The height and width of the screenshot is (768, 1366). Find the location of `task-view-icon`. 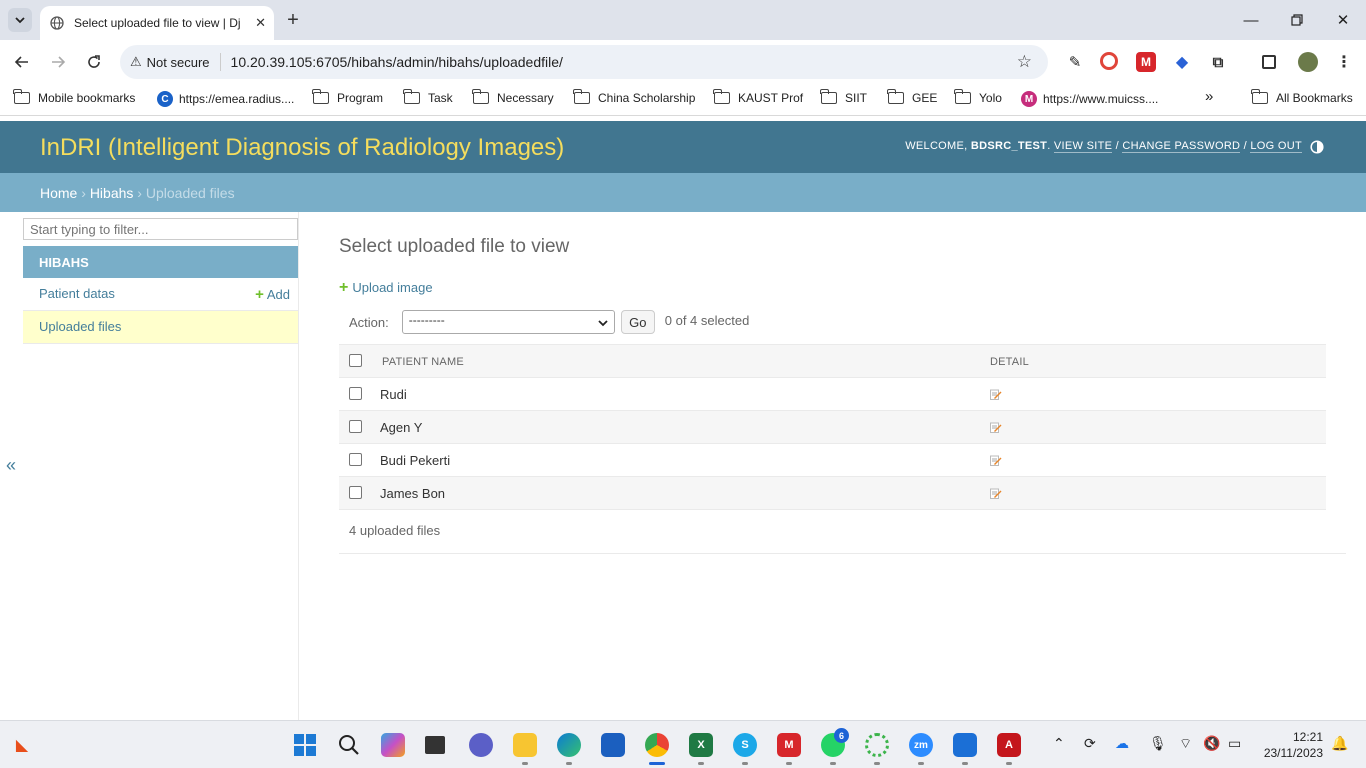

task-view-icon is located at coordinates (435, 745).